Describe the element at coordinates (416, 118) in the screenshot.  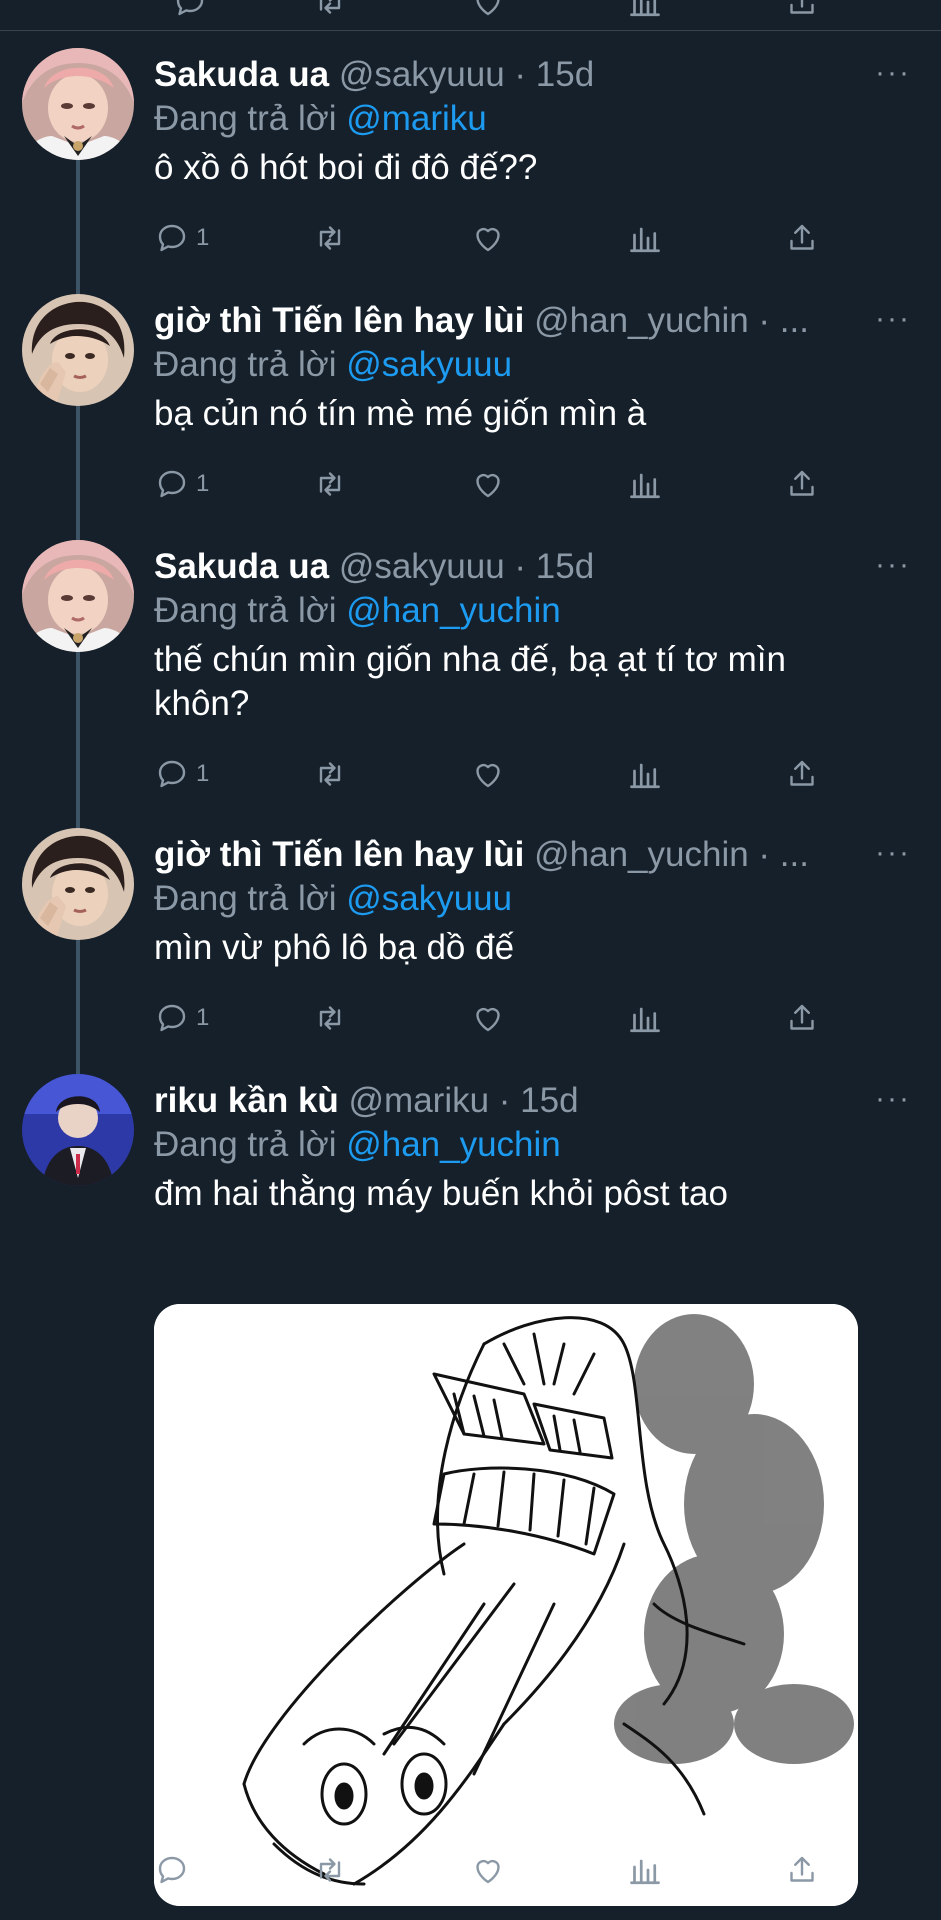
I see `mention-link: @mariku` at that location.